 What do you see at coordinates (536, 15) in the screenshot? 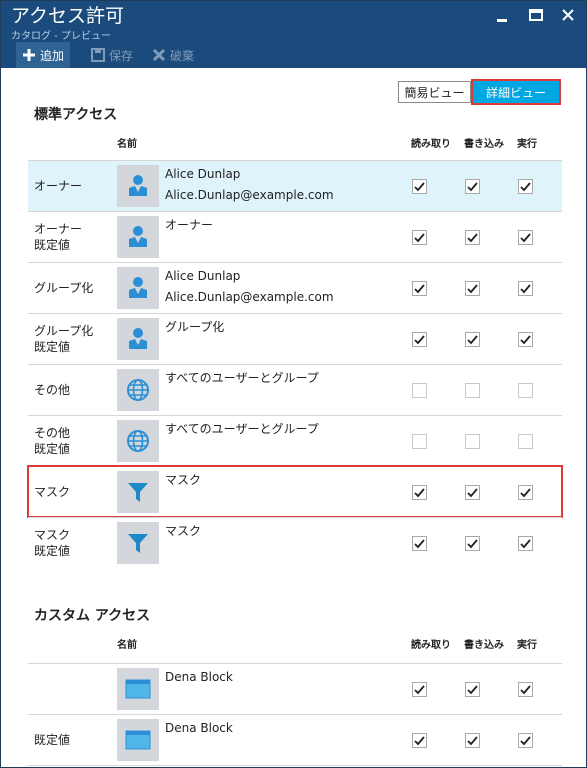
I see `maximize-icon` at bounding box center [536, 15].